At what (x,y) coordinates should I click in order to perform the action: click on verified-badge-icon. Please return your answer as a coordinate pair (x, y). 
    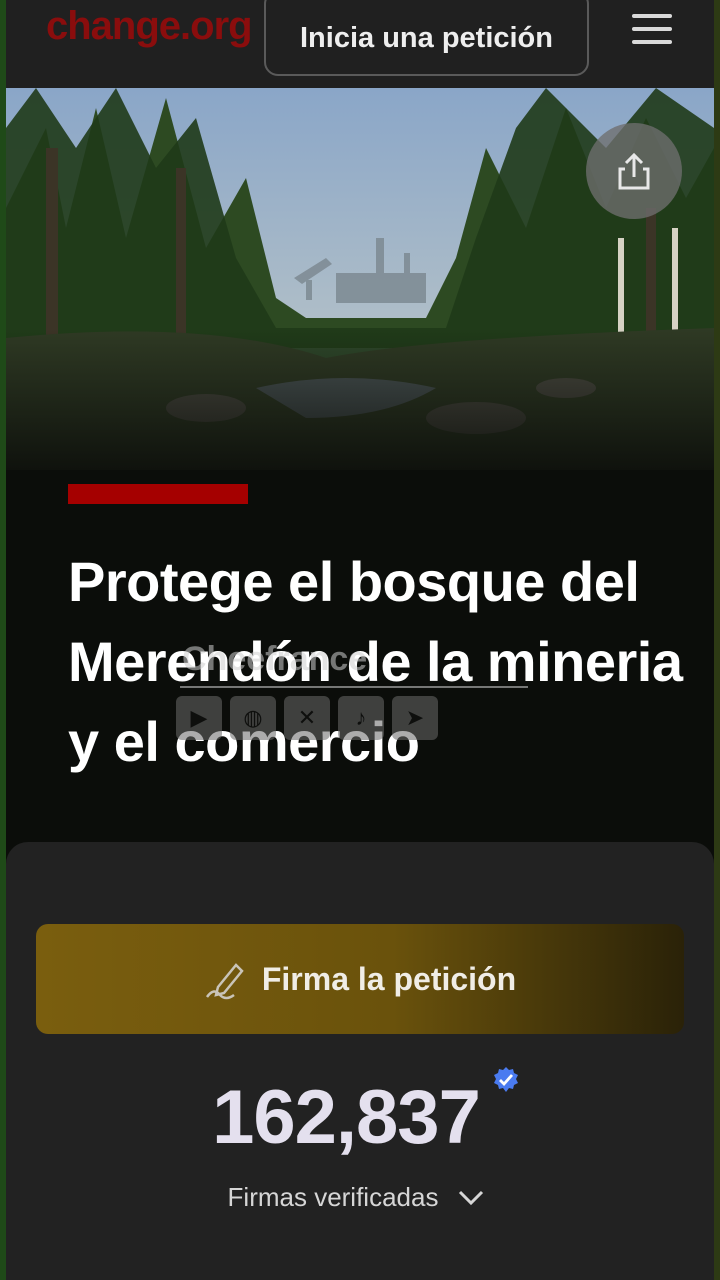
    Looking at the image, I should click on (506, 1079).